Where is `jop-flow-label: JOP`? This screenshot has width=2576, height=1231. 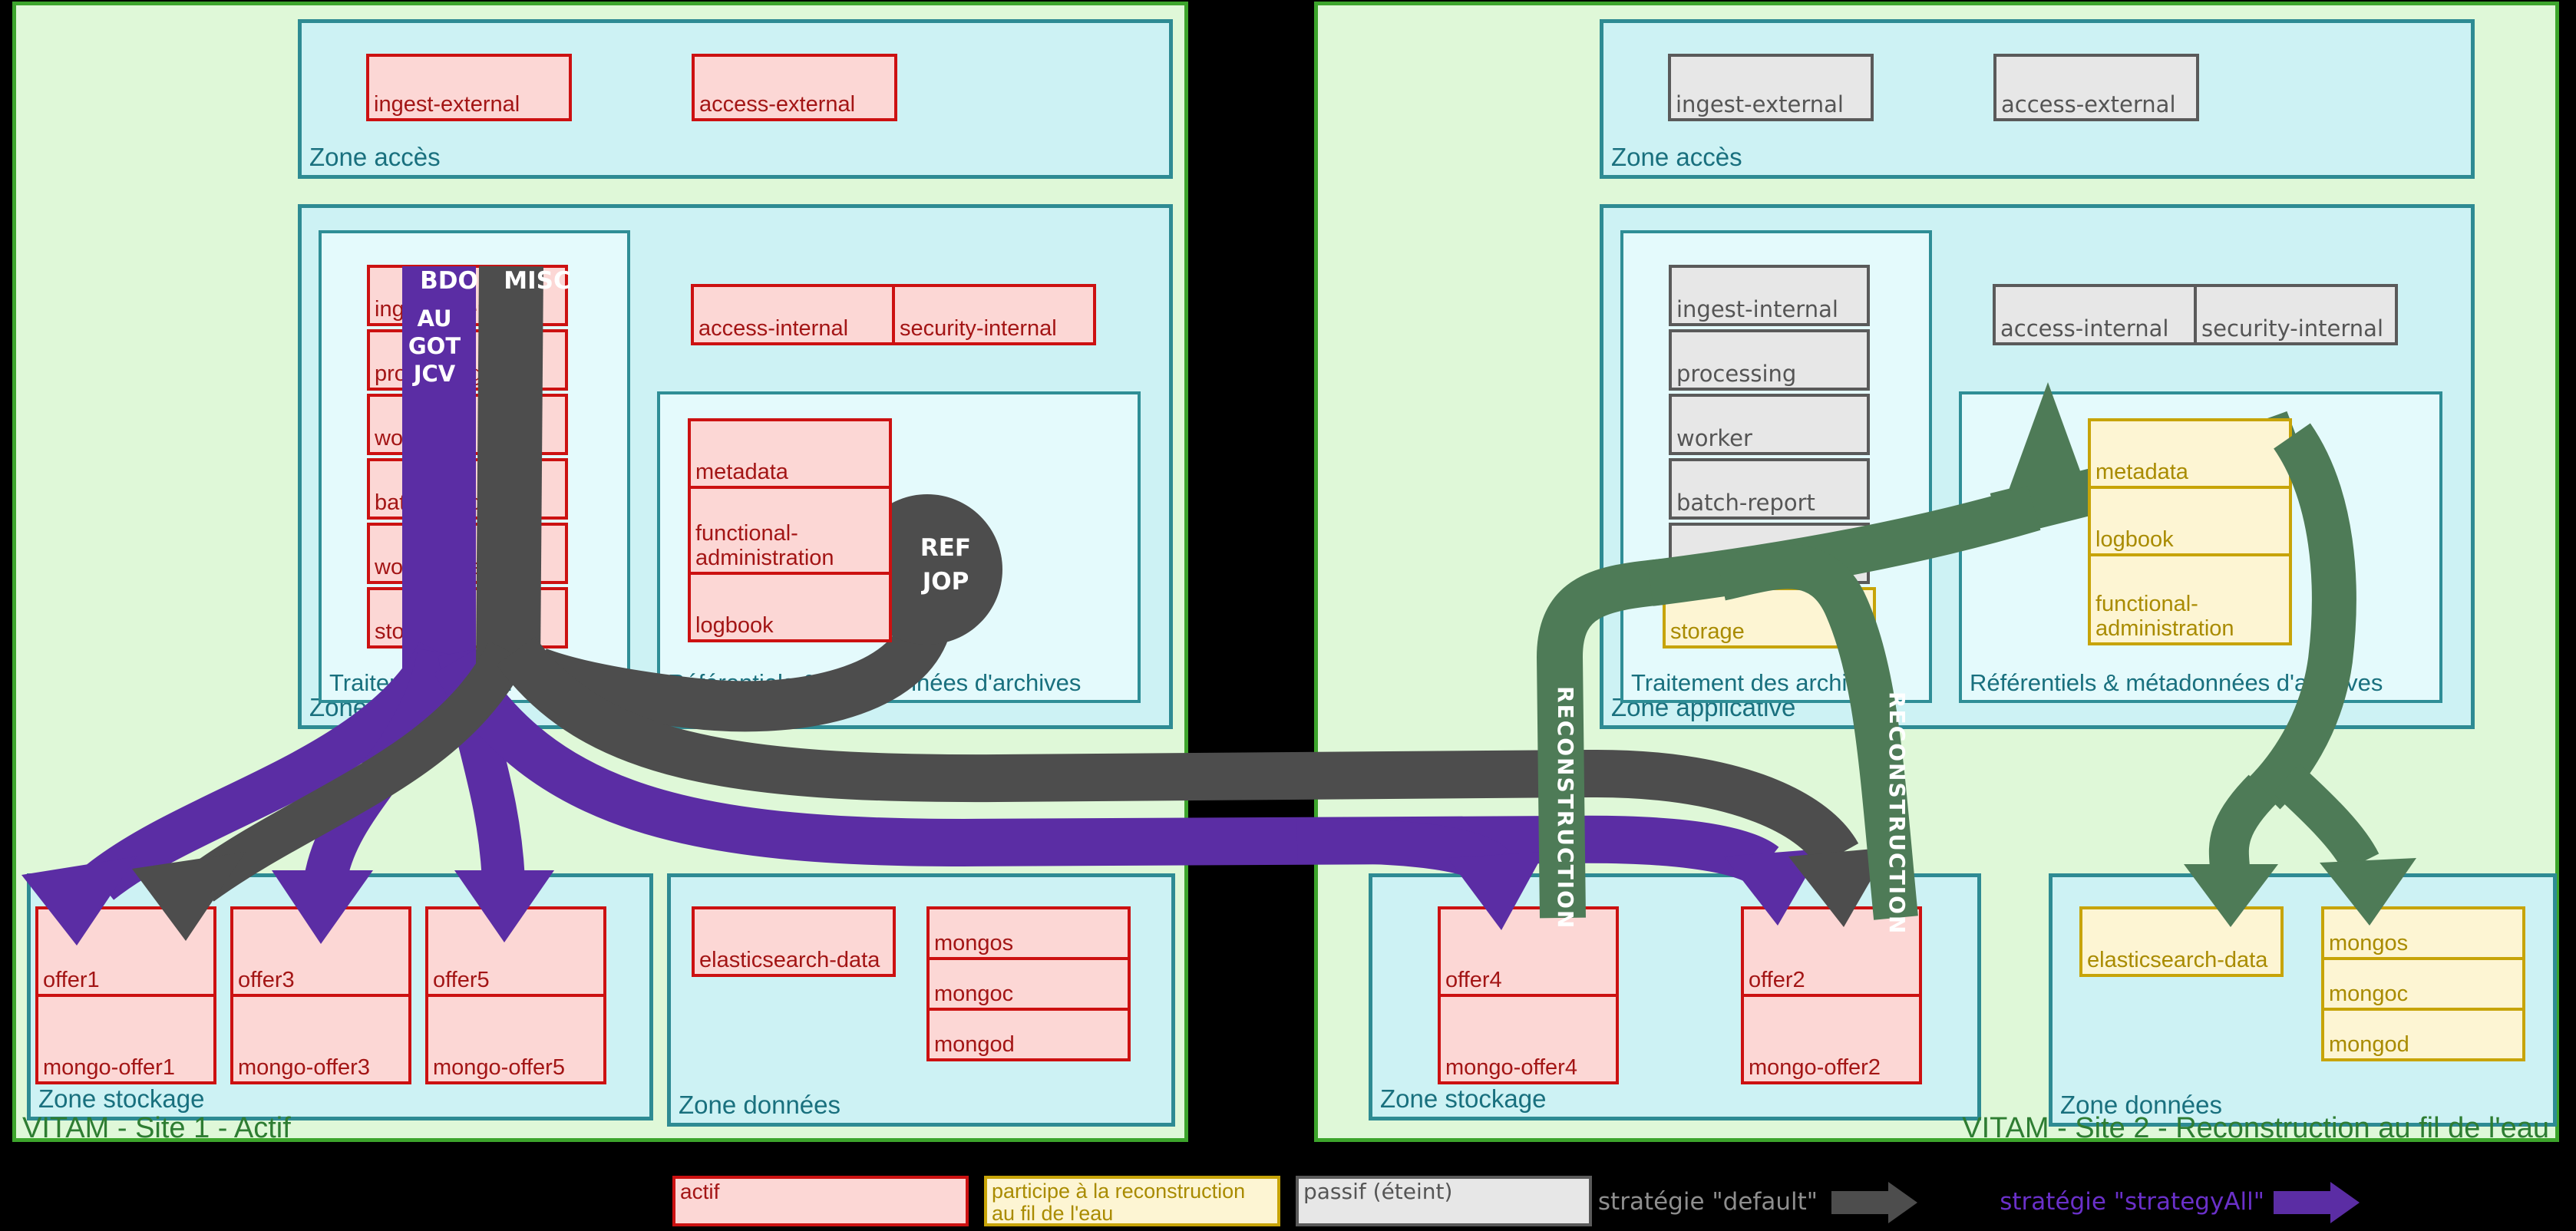 jop-flow-label: JOP is located at coordinates (945, 582).